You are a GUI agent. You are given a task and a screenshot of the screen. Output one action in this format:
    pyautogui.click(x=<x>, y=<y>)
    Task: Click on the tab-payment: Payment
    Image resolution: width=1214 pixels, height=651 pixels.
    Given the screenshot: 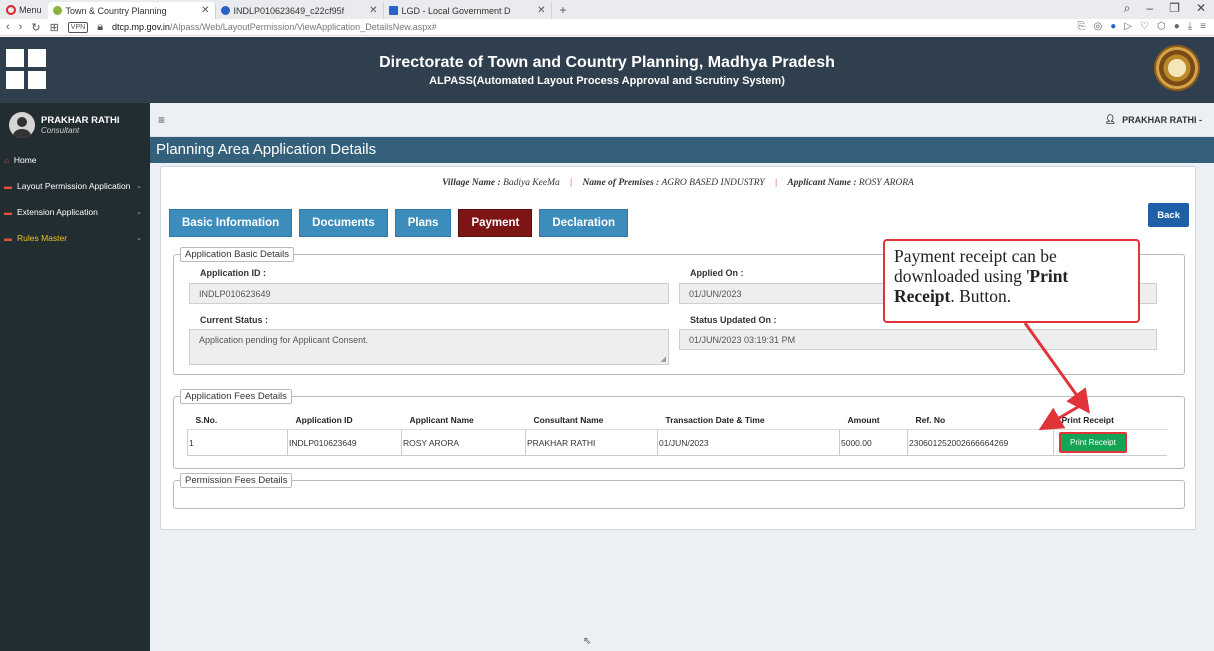 What is the action you would take?
    pyautogui.click(x=495, y=223)
    